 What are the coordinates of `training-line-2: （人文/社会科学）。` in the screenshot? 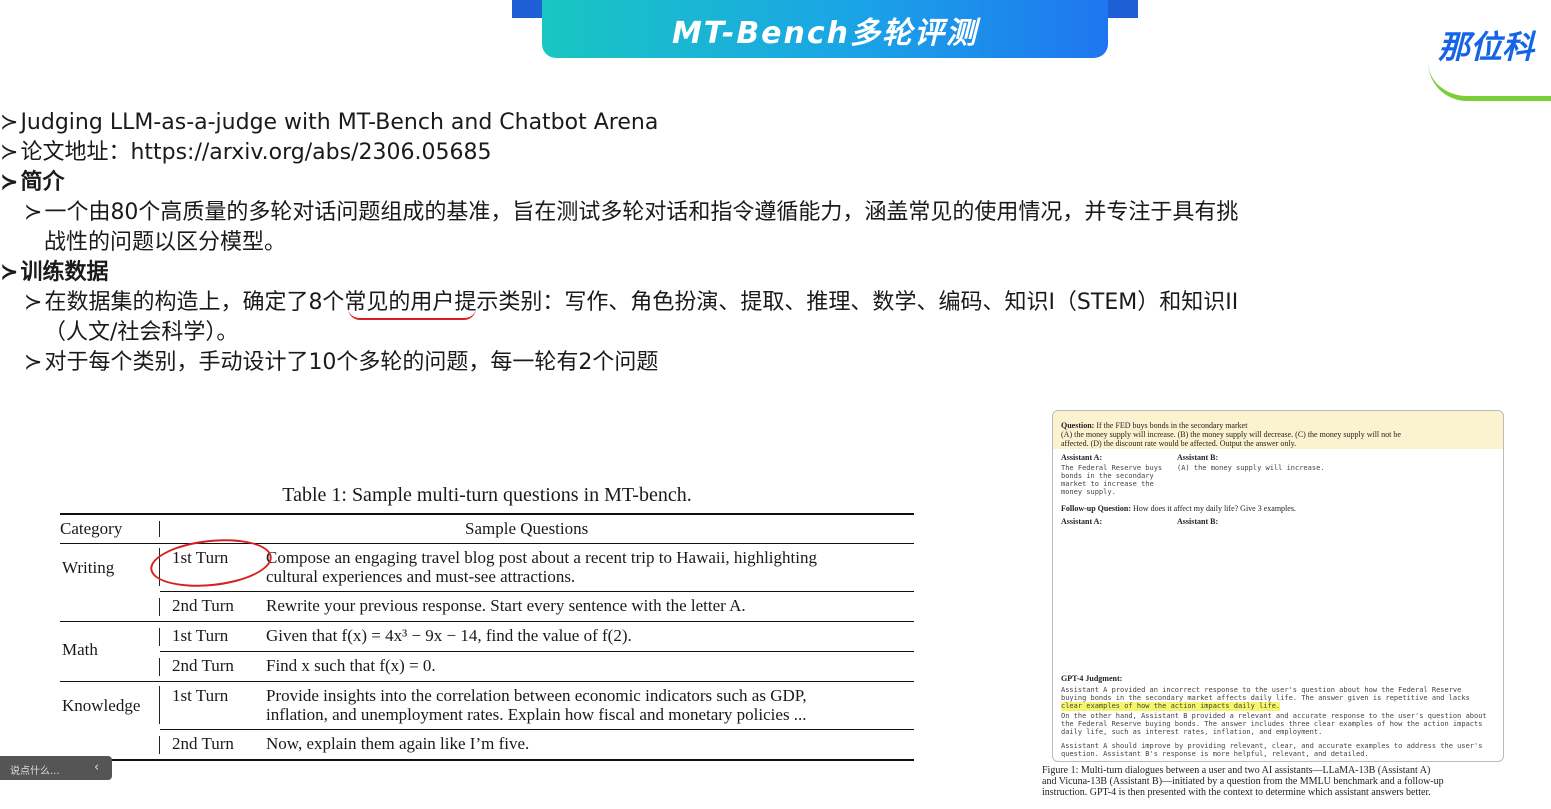 It's located at (141, 332).